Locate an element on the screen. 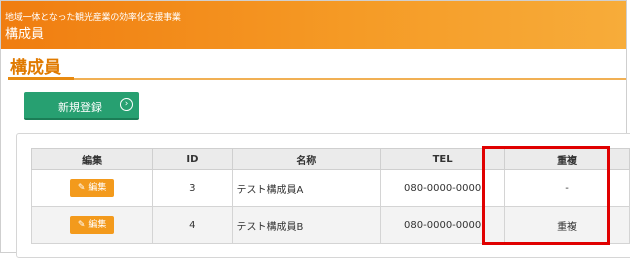  column-header-name: 名称 is located at coordinates (306, 159).